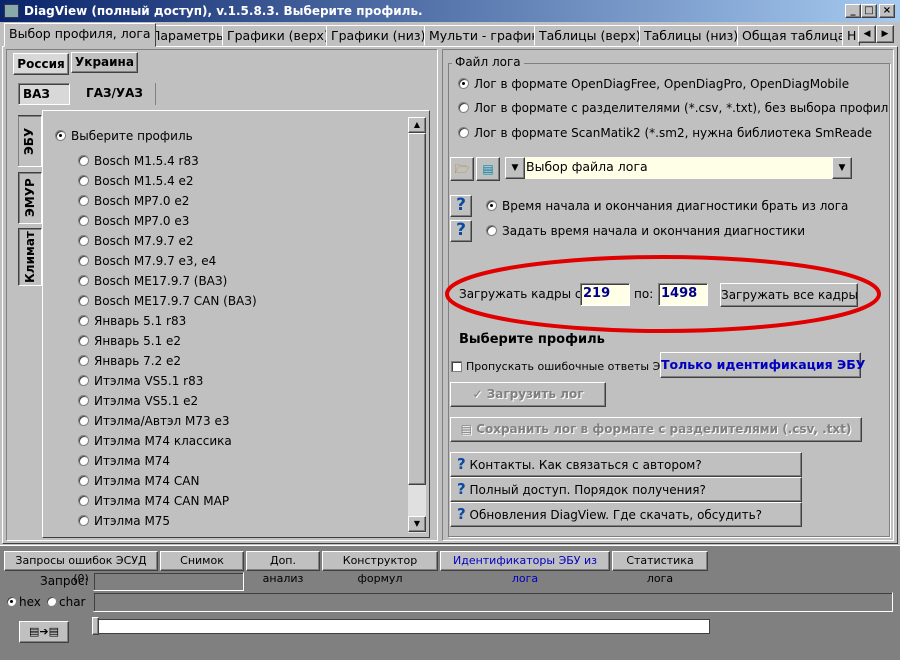  Describe the element at coordinates (167, 301) in the screenshot. I see `profile-option: Bosch ME17.9.7 CAN (ВАЗ)` at that location.